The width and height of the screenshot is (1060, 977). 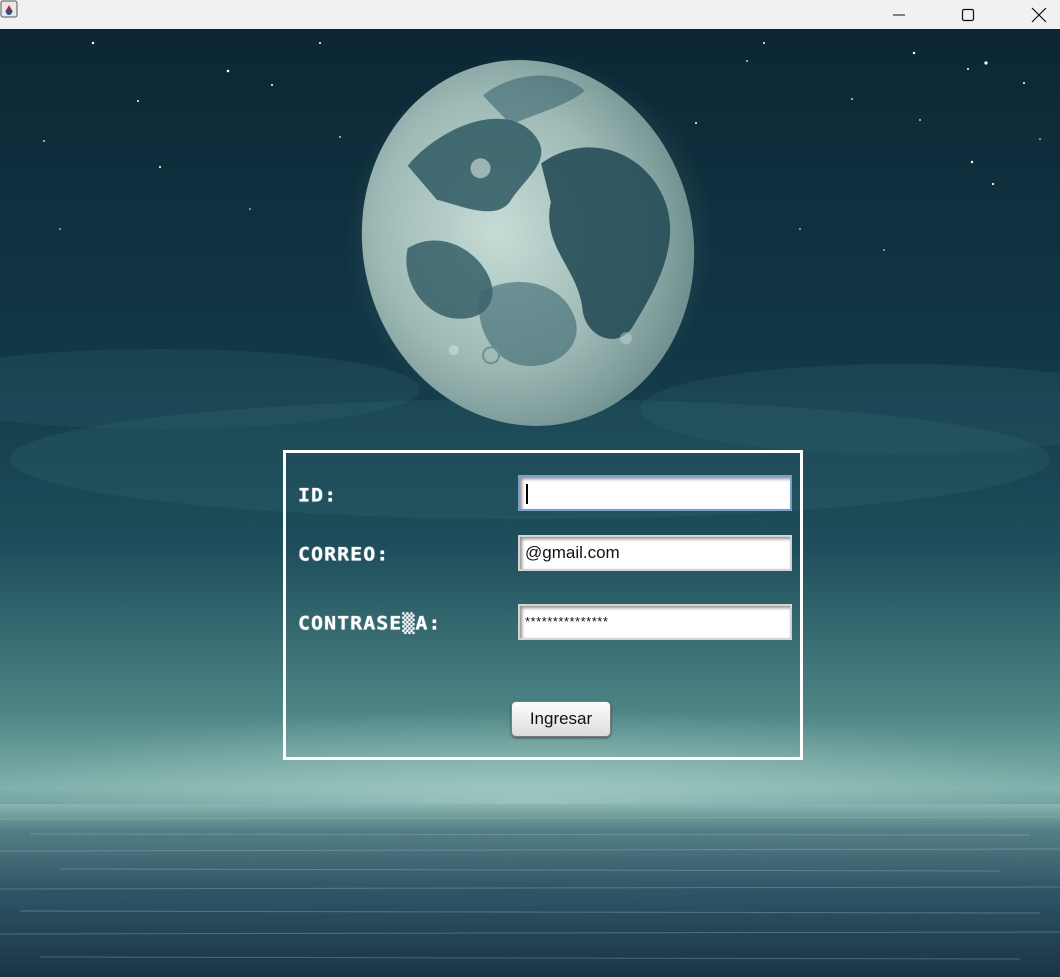 I want to click on close-icon, so click(x=1039, y=14).